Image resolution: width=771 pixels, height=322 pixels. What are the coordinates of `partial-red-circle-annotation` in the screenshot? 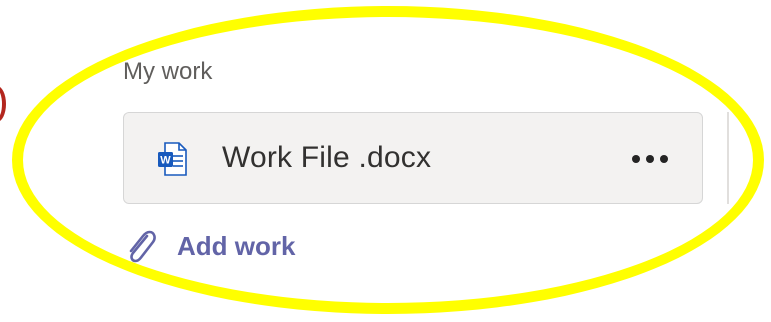 It's located at (3, 104).